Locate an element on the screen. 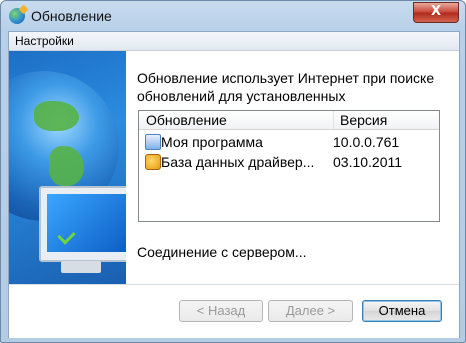 This screenshot has width=466, height=343. window-title: Обновление is located at coordinates (71, 16).